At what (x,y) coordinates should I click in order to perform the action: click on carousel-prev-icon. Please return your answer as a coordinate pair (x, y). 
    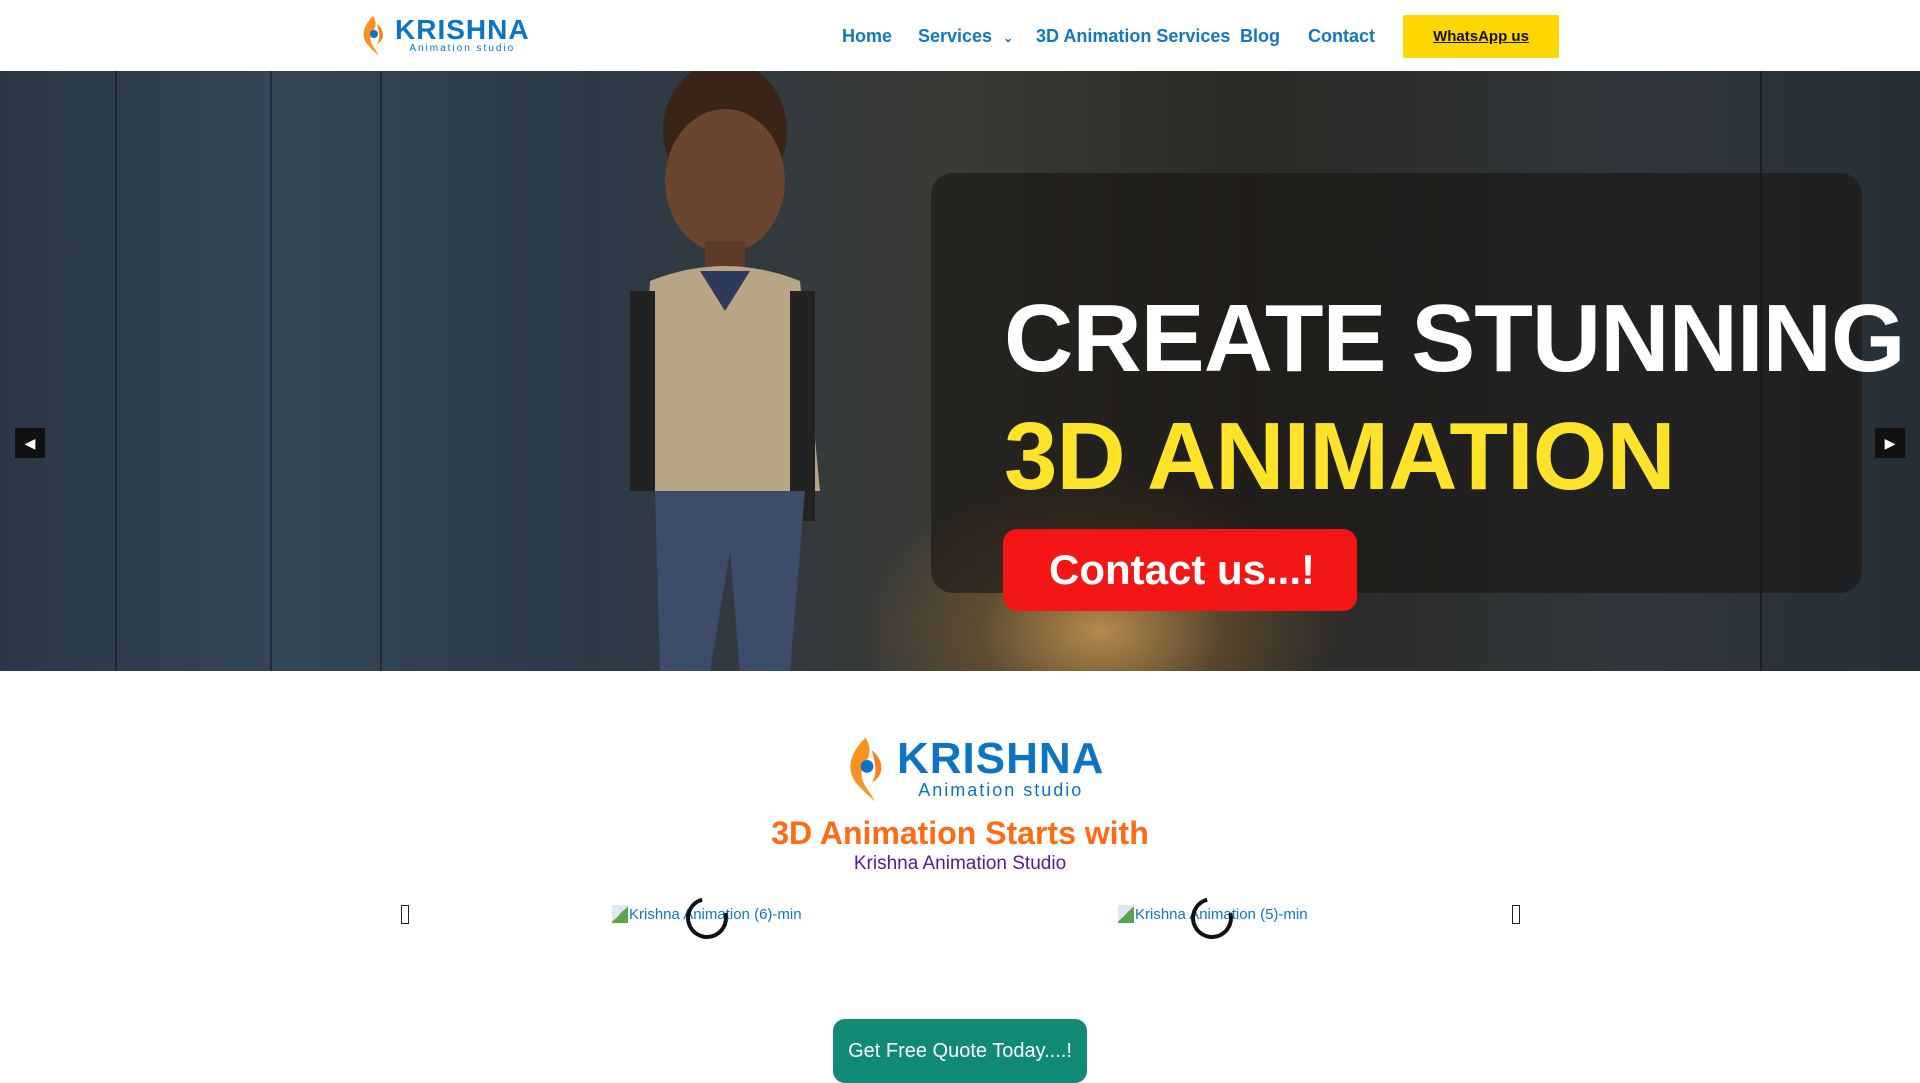
    Looking at the image, I should click on (405, 914).